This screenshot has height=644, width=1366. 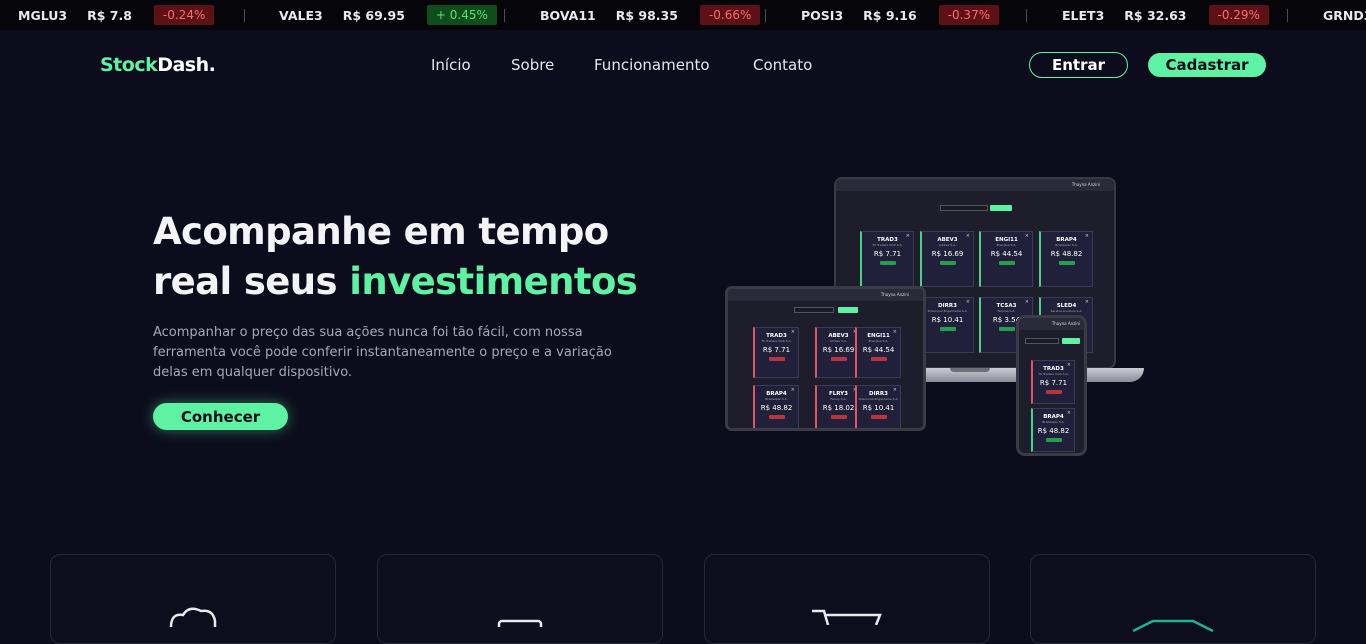 I want to click on ticker-change: -0.24%, so click(x=184, y=15).